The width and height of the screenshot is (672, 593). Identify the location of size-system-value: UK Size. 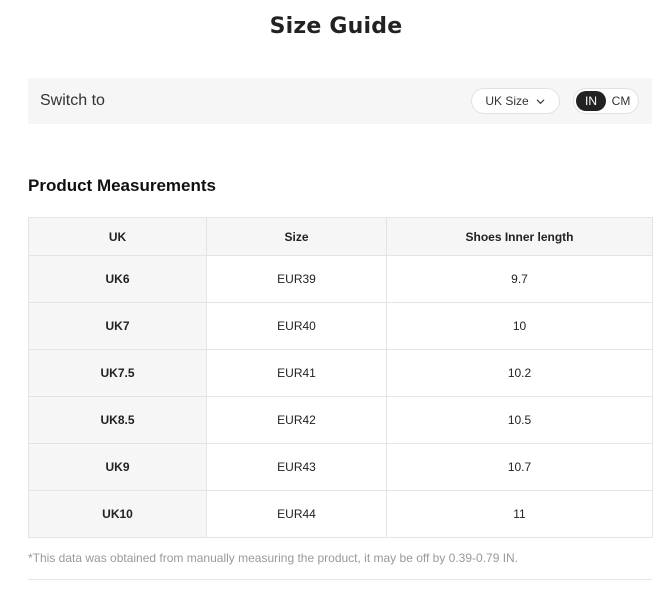
(507, 101).